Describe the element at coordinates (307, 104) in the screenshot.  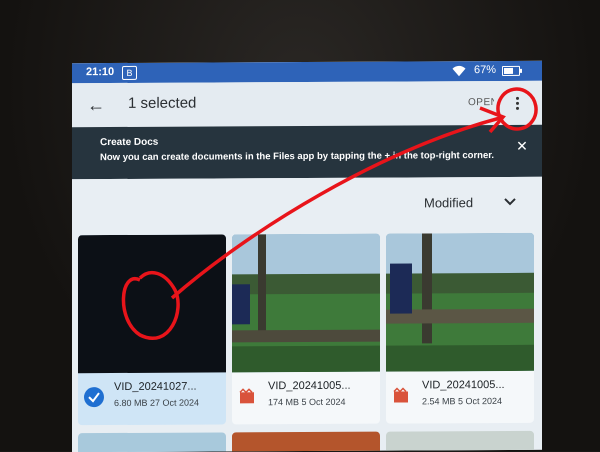
I see `app-bar: ← 1 selected OPEN` at that location.